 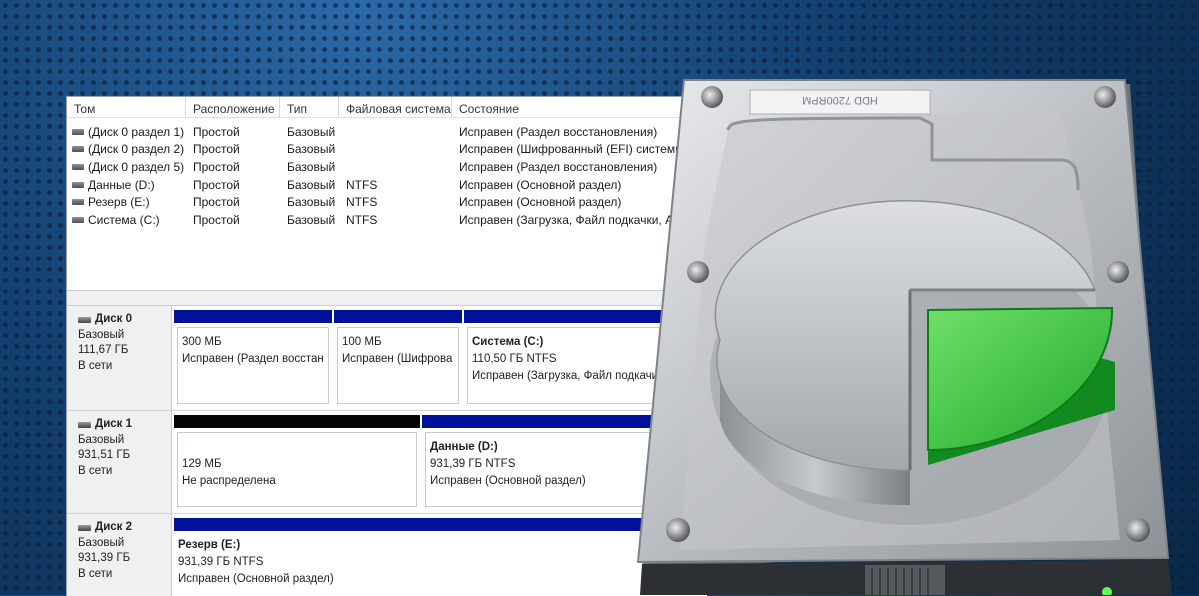 I want to click on volume-name-cell: Данные (D:), so click(x=126, y=185).